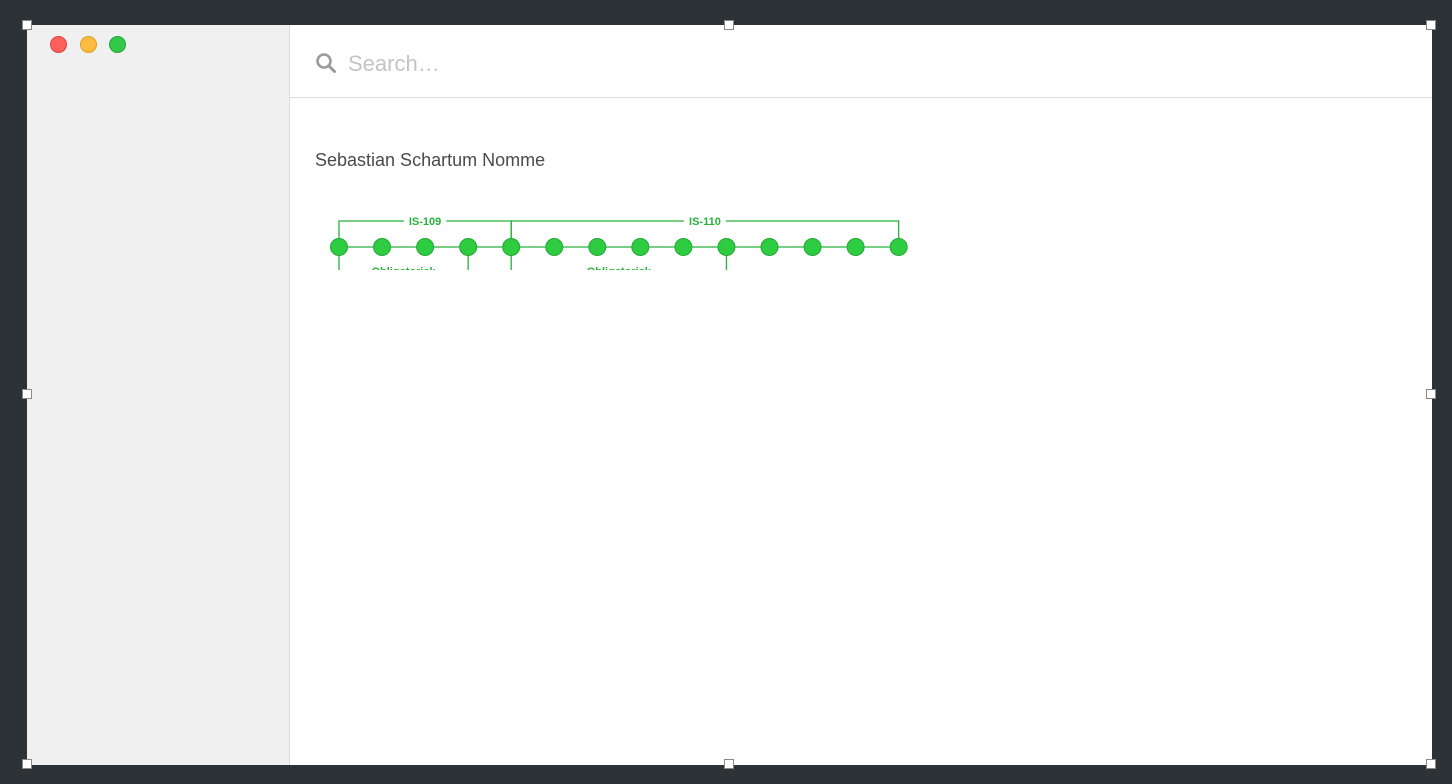 The width and height of the screenshot is (1452, 784). Describe the element at coordinates (117, 44) in the screenshot. I see `window-maximize-button` at that location.